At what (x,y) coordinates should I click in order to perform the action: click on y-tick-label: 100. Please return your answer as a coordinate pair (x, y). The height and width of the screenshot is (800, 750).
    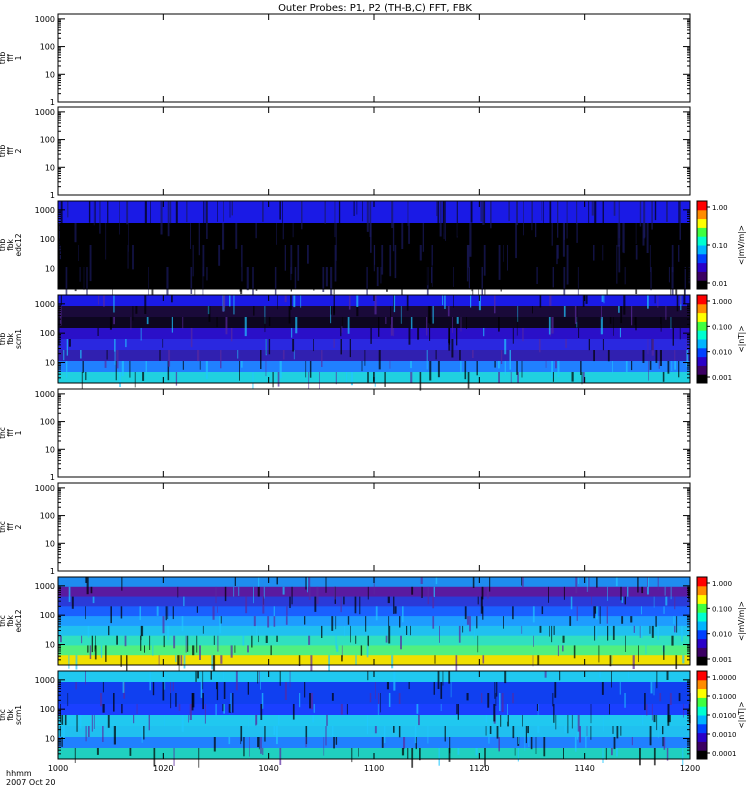
    Looking at the image, I should click on (47, 709).